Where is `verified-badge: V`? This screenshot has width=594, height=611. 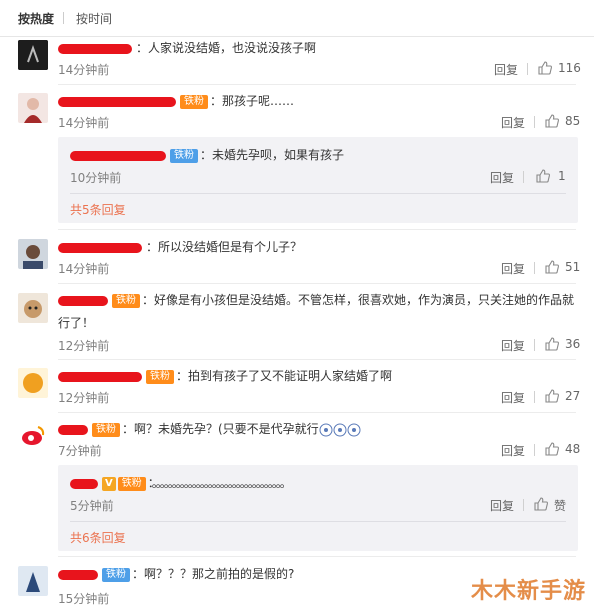 verified-badge: V is located at coordinates (109, 483).